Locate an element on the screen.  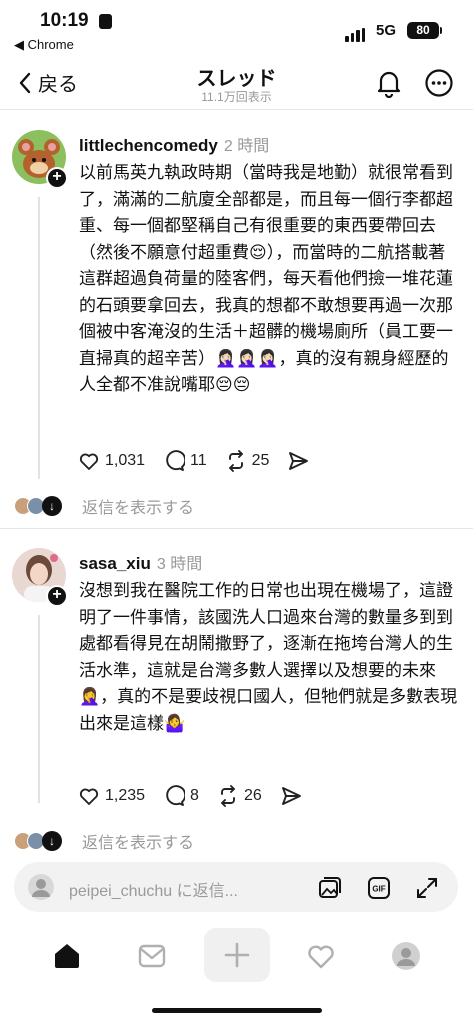
plus-icon is located at coordinates (237, 955).